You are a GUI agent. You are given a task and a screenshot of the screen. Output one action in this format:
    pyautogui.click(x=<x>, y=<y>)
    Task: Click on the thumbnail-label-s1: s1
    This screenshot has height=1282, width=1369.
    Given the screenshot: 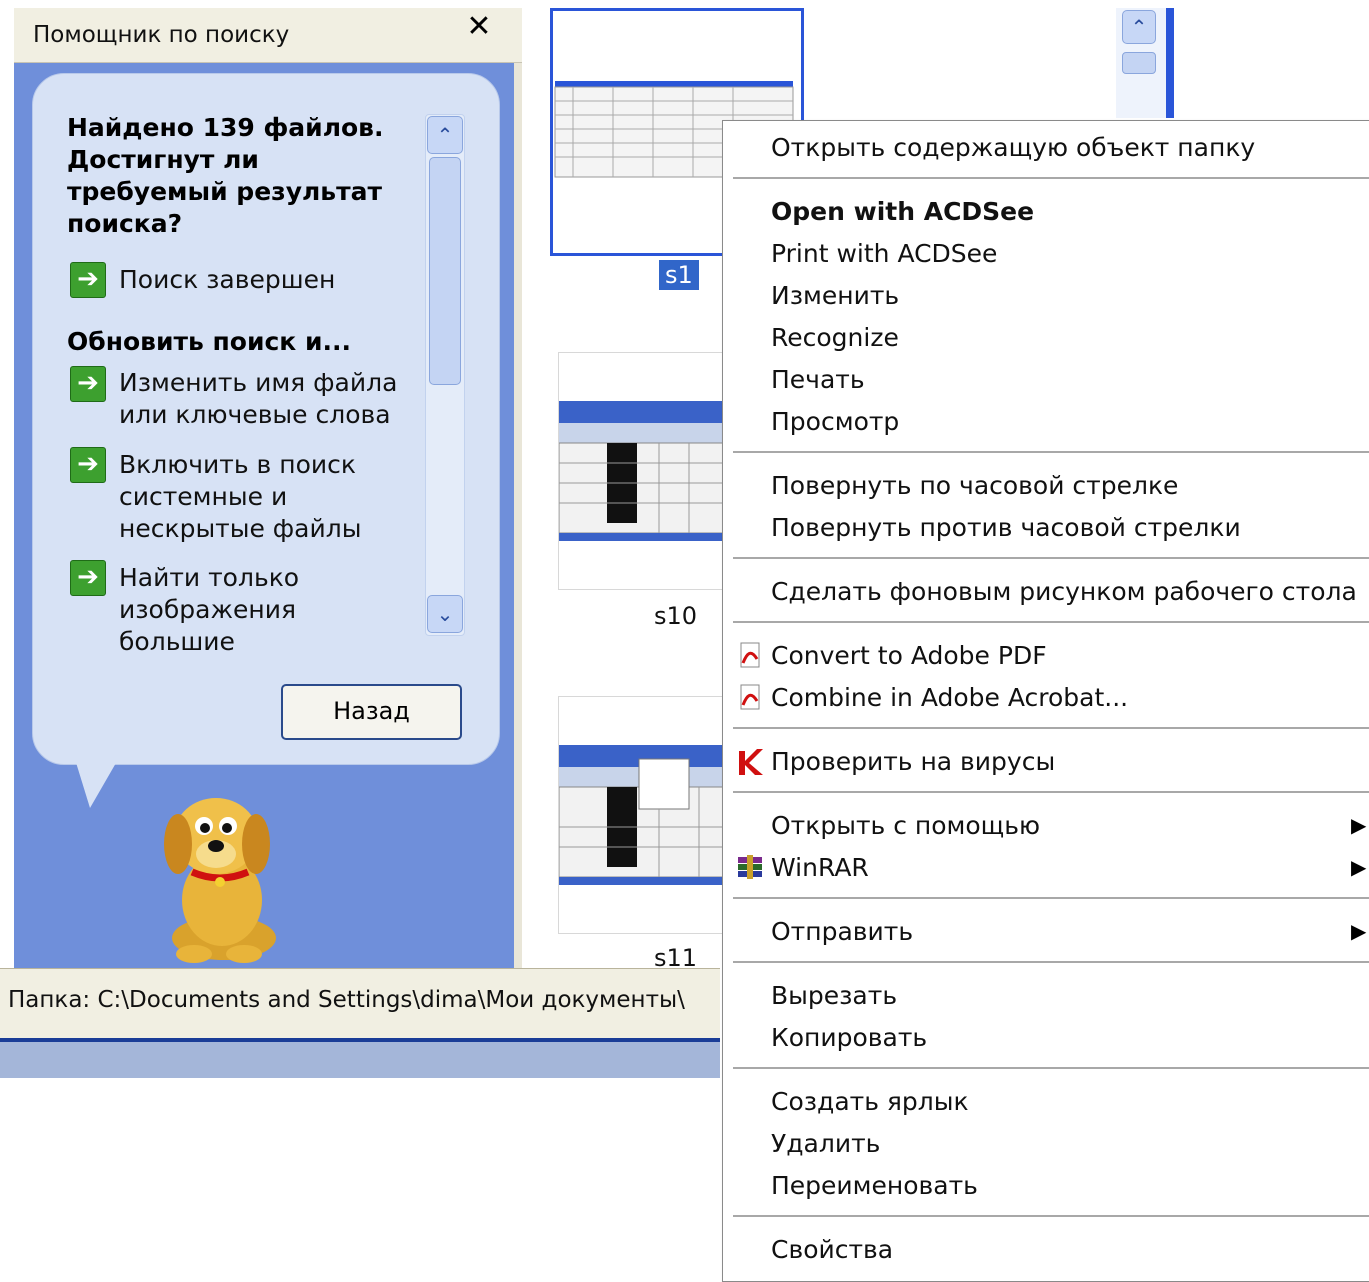 What is the action you would take?
    pyautogui.click(x=679, y=275)
    